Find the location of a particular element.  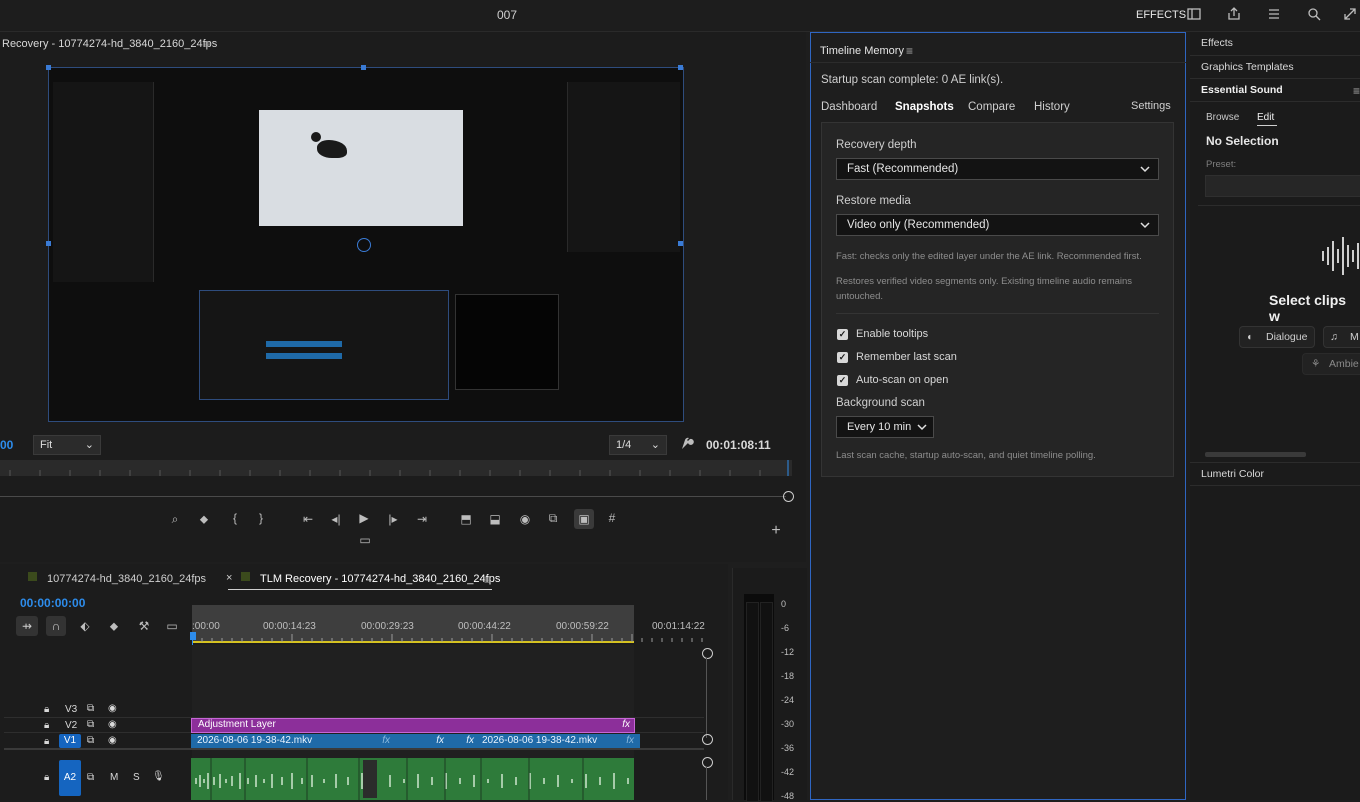

zoom-scrollbar-handle is located at coordinates (788, 496).